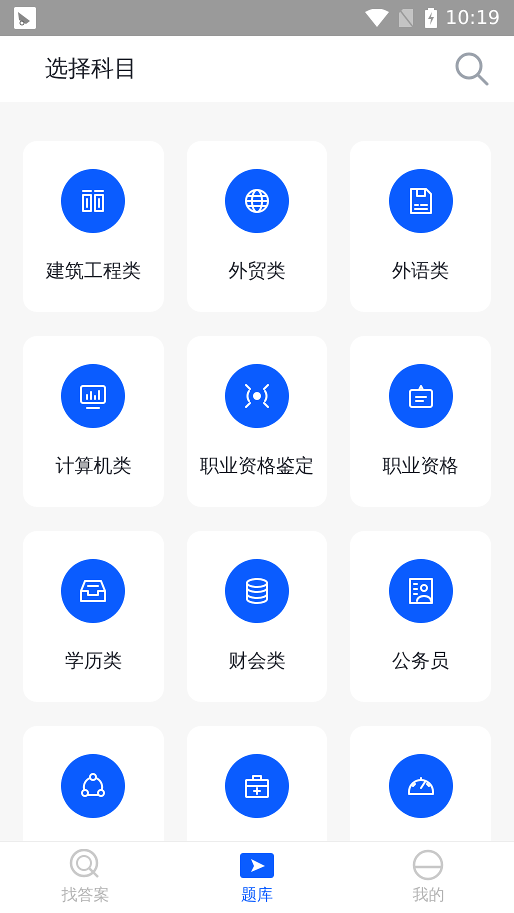  Describe the element at coordinates (420, 591) in the screenshot. I see `id-card-icon` at that location.